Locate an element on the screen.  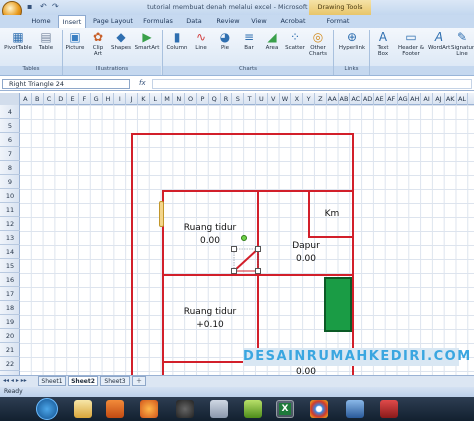
tab-format: Format is located at coordinates (338, 21).